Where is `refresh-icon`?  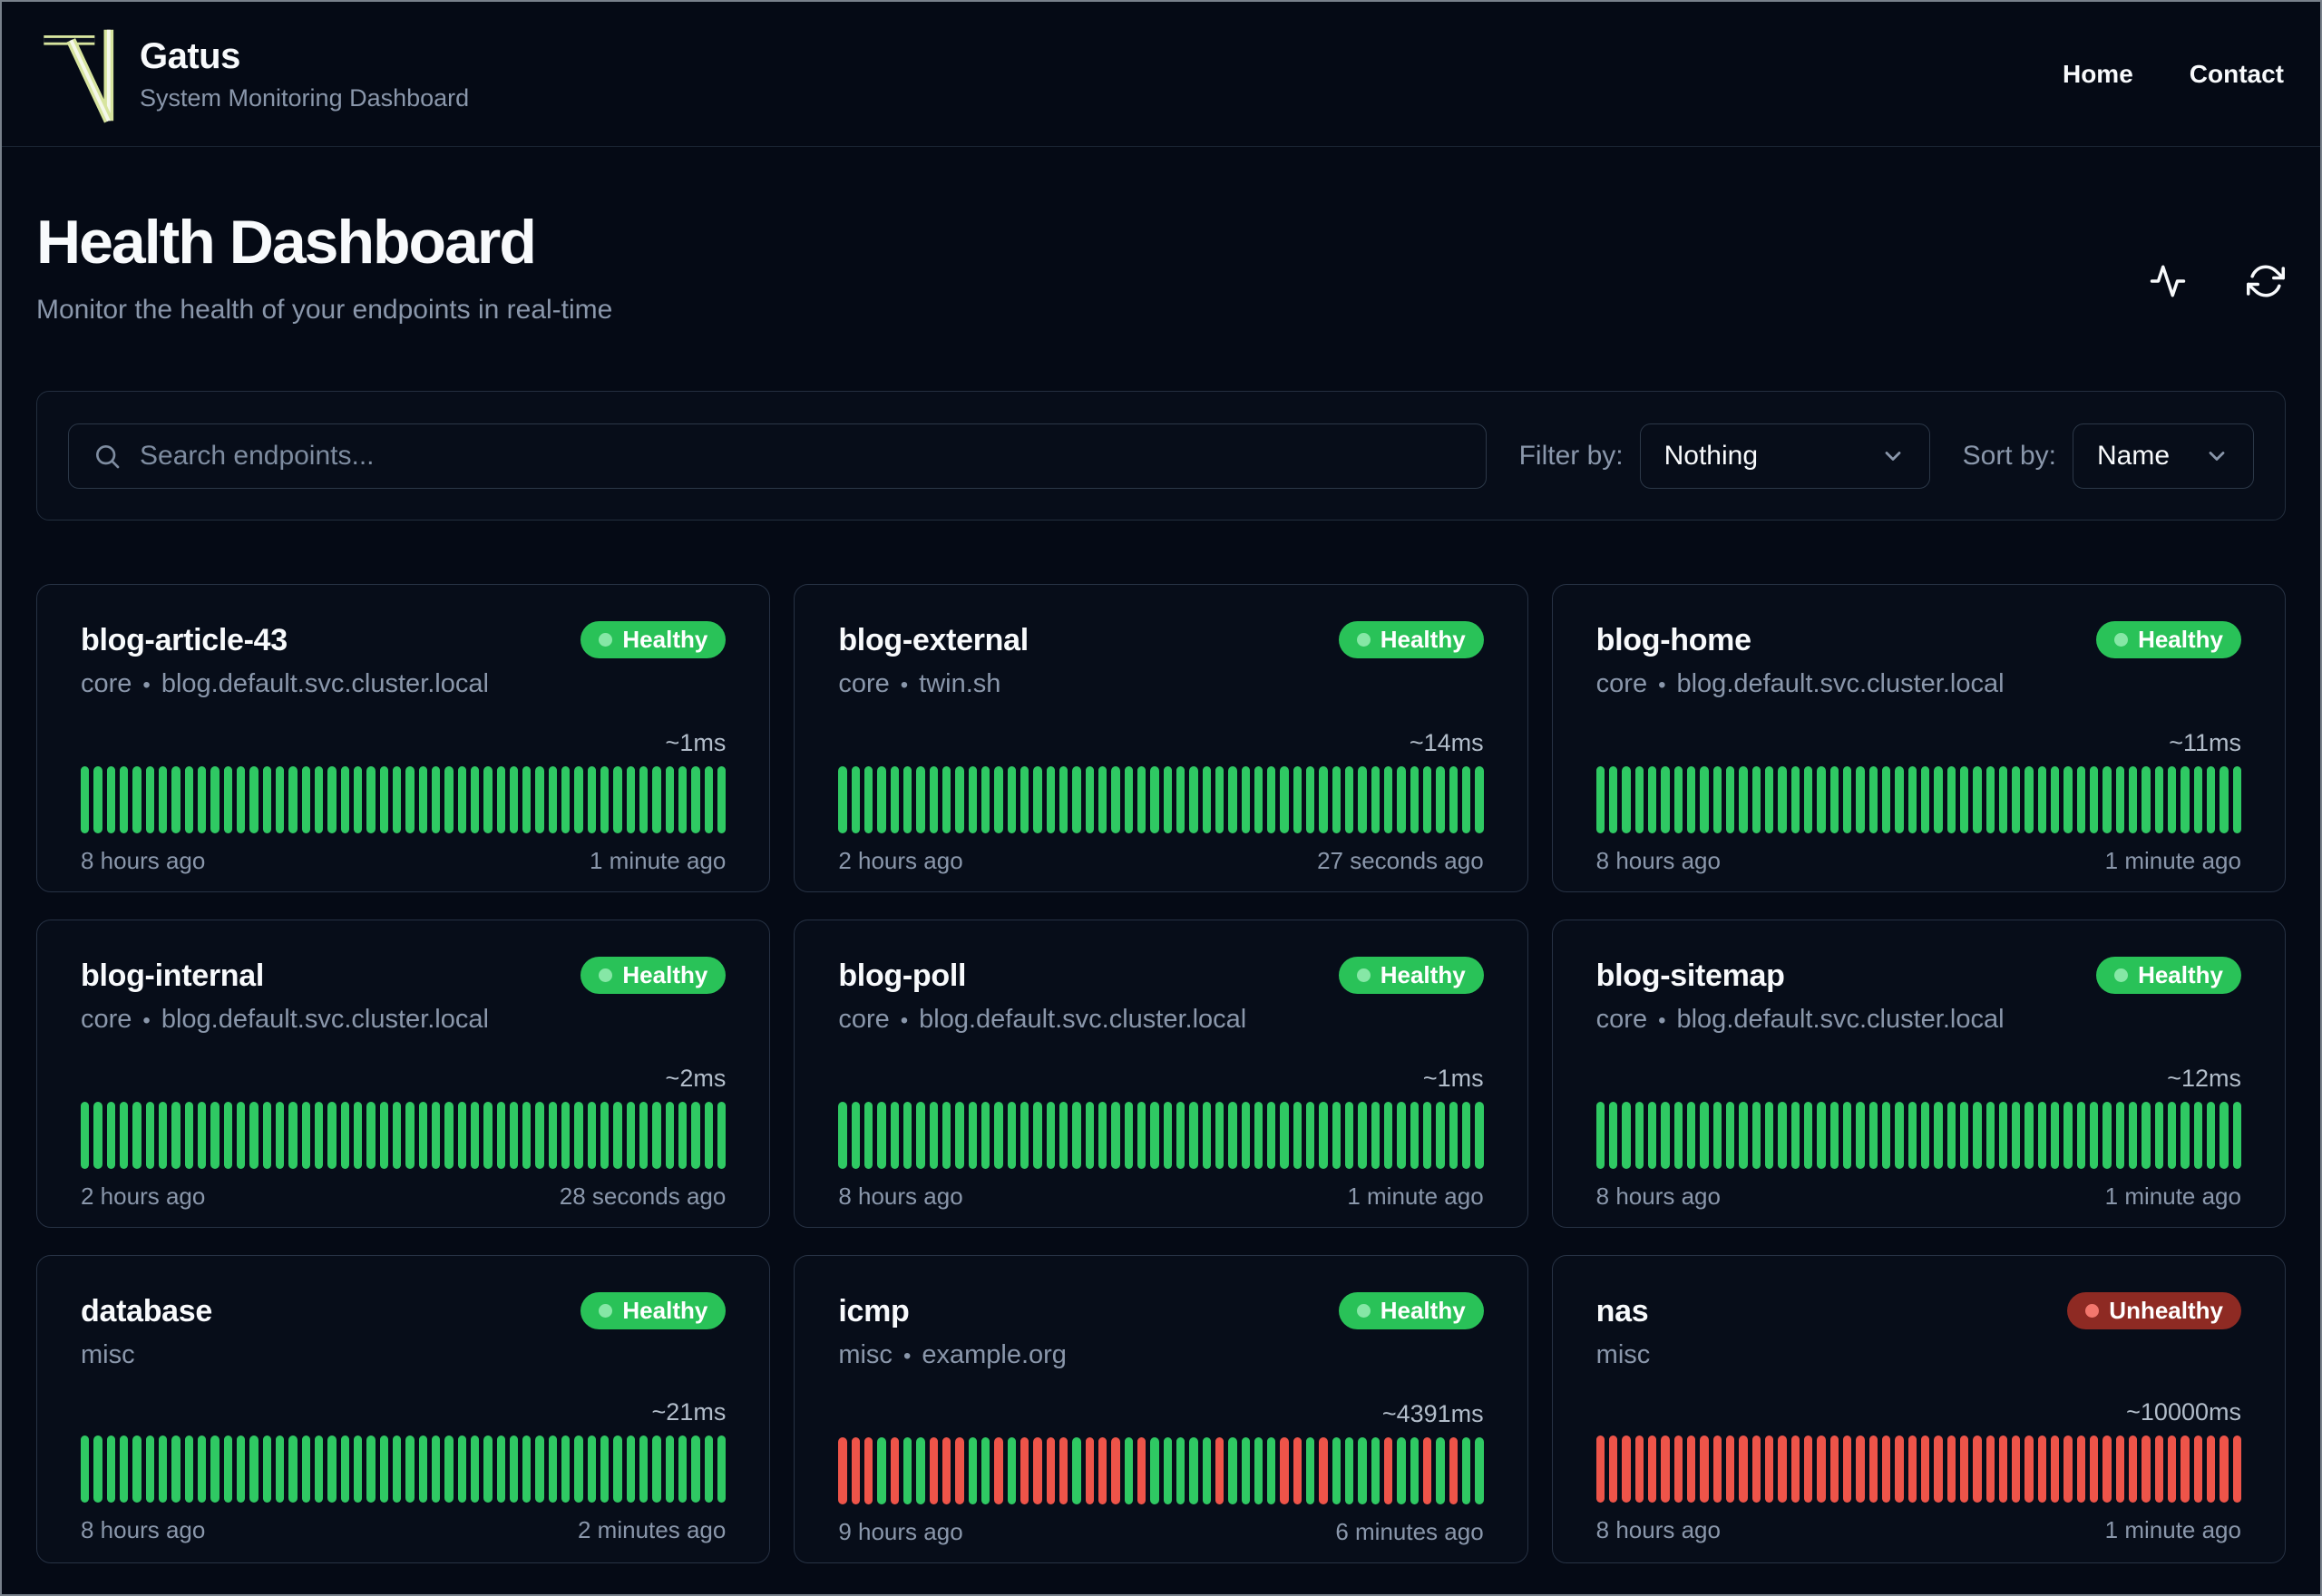 refresh-icon is located at coordinates (2266, 282).